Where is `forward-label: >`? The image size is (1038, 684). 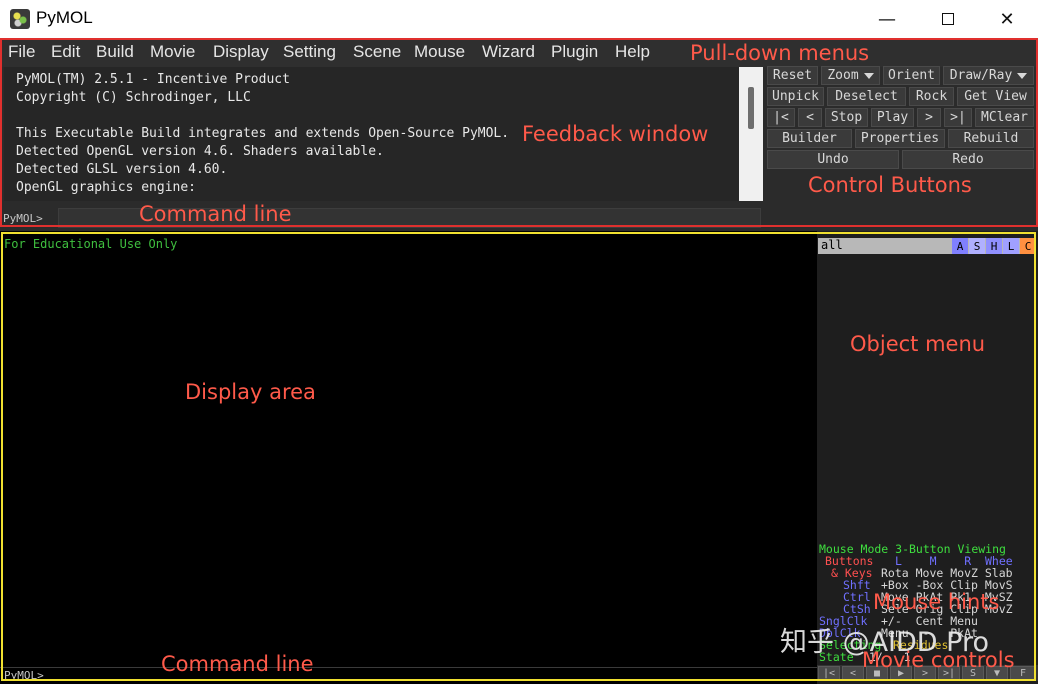 forward-label: > is located at coordinates (929, 117).